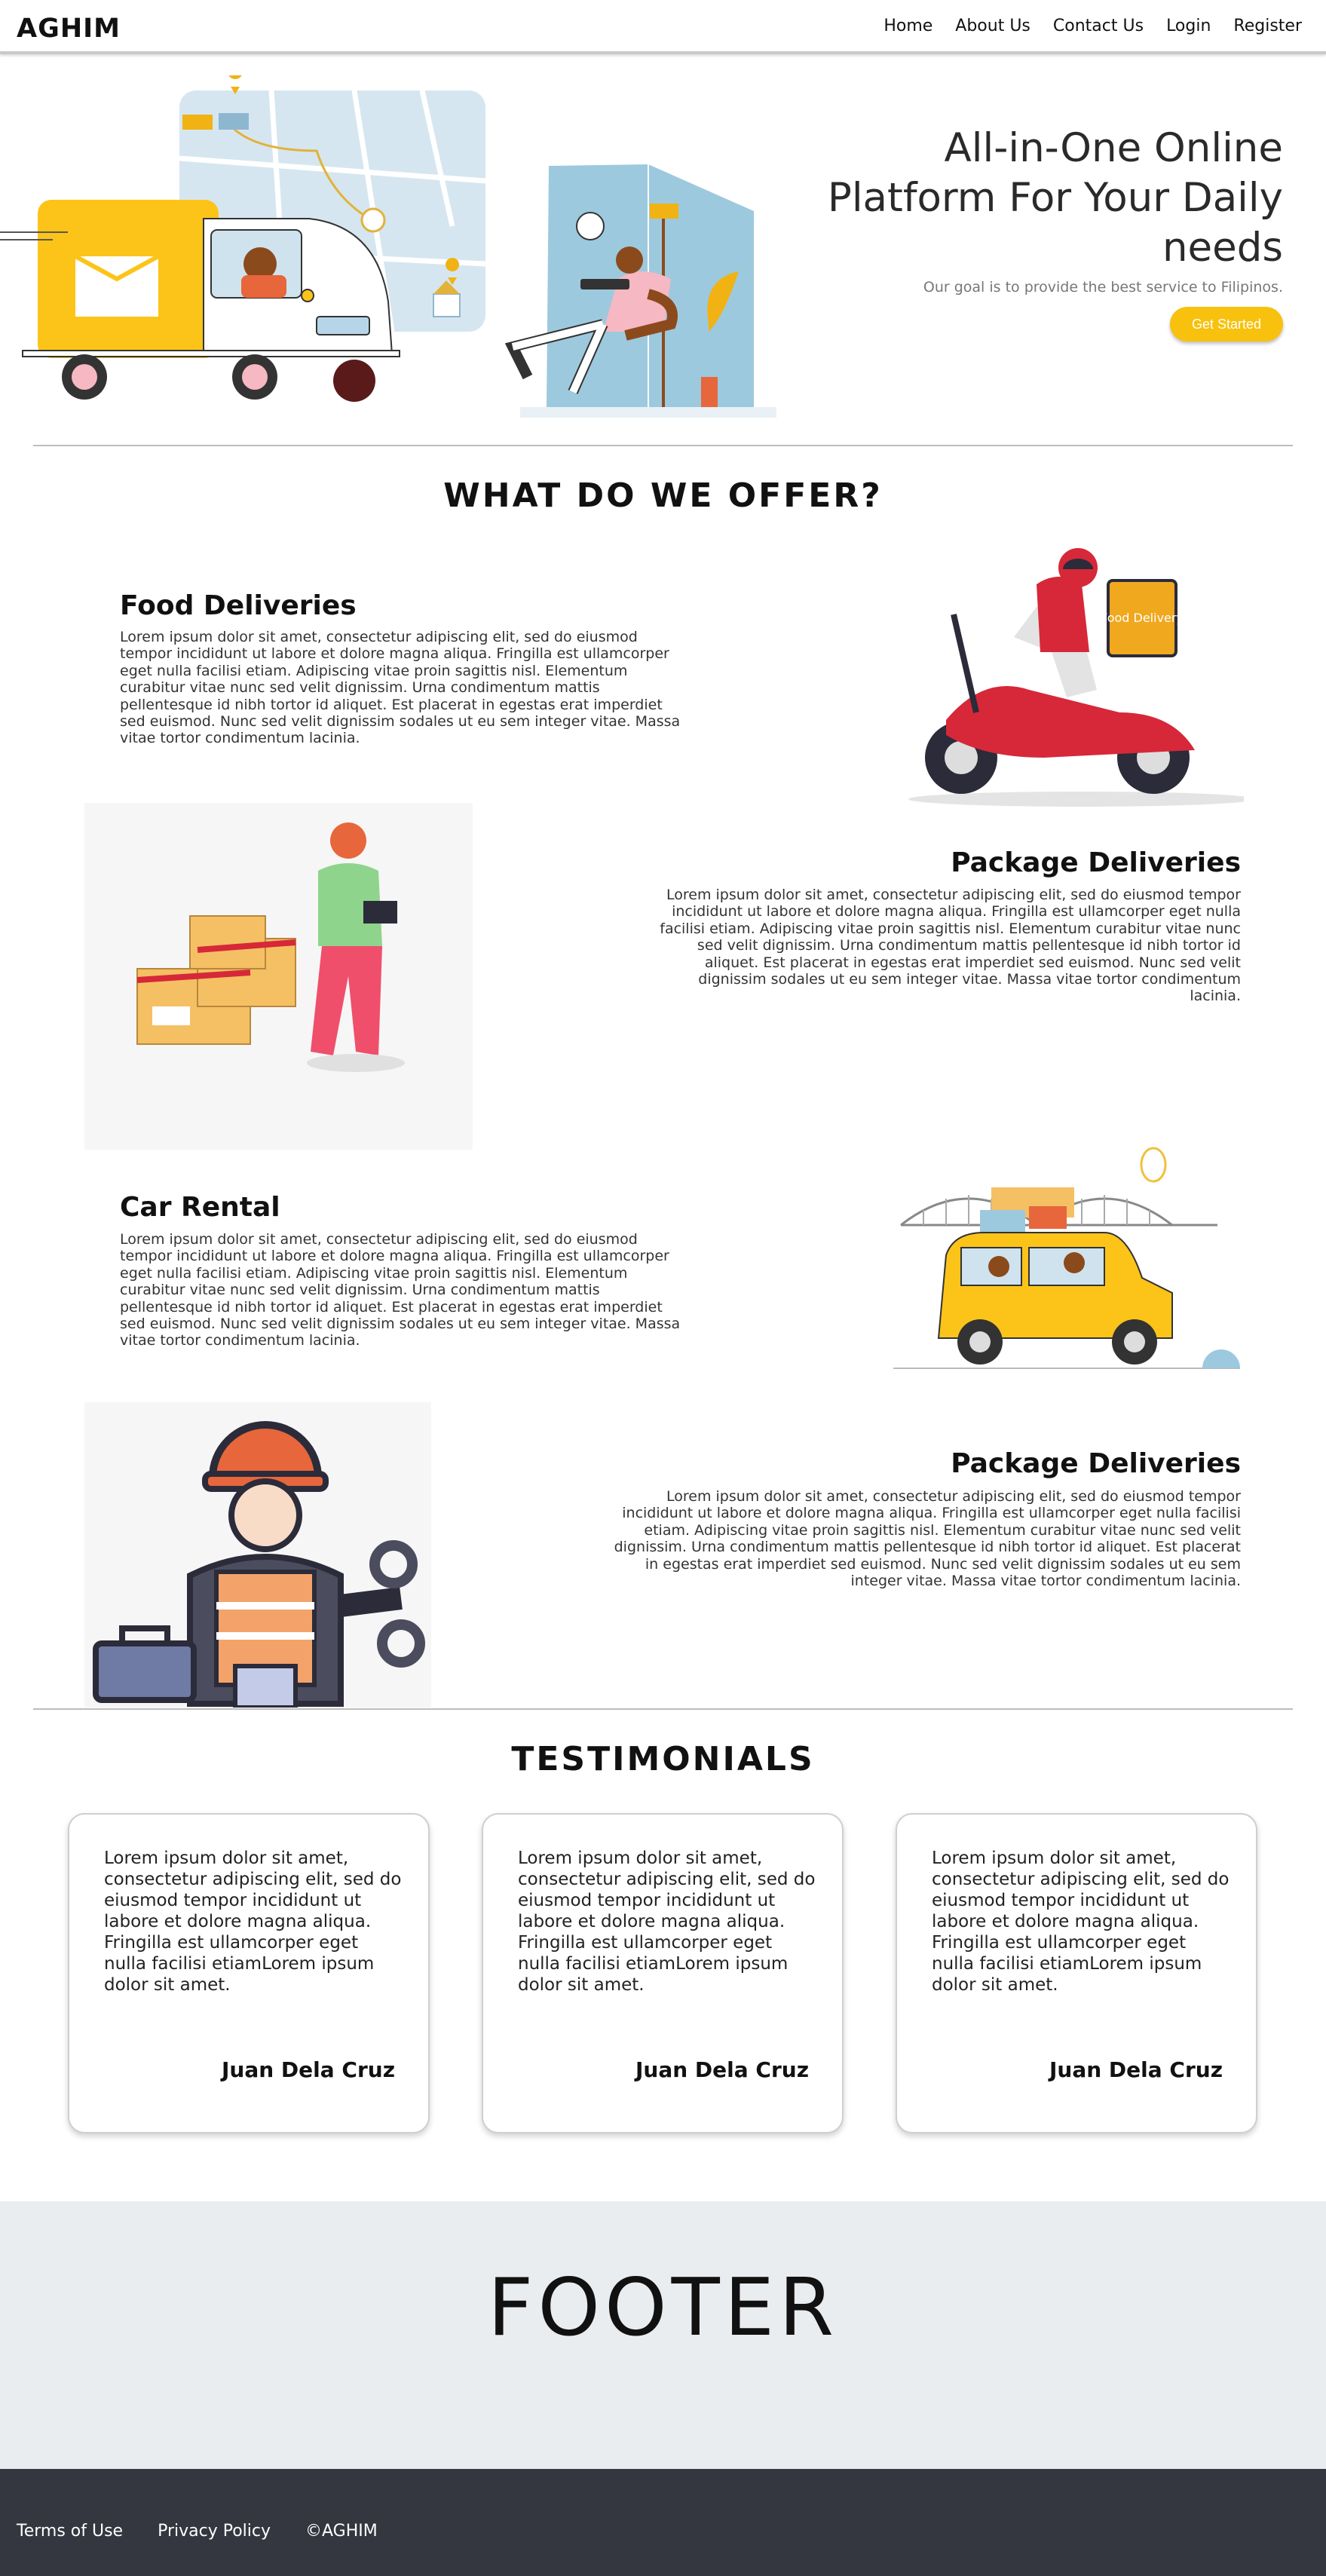  I want to click on service-title-car-rental: Car Rental, so click(200, 1207).